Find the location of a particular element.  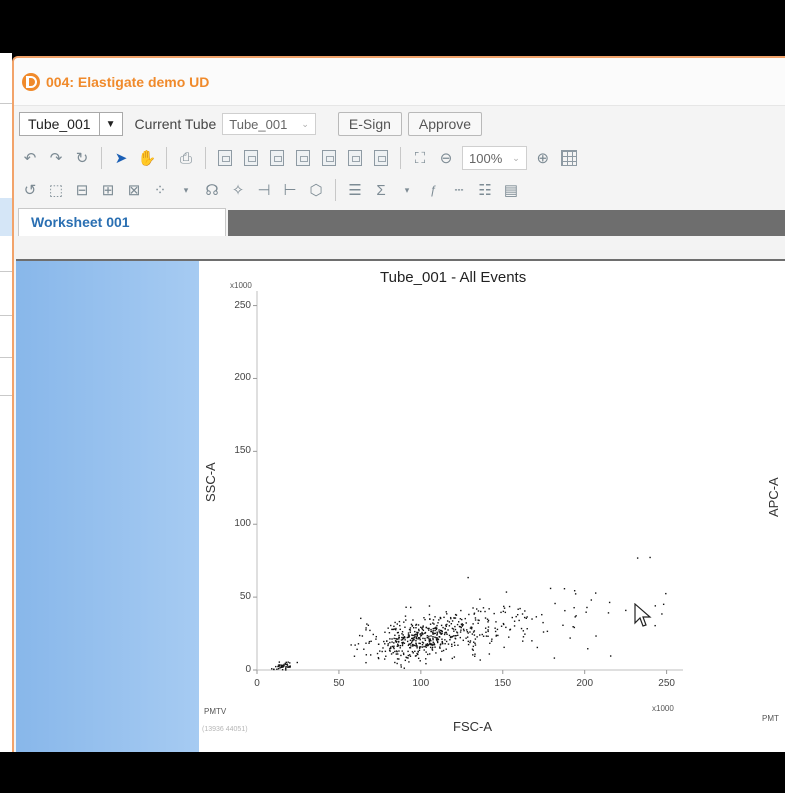

grid-icon is located at coordinates (569, 158).